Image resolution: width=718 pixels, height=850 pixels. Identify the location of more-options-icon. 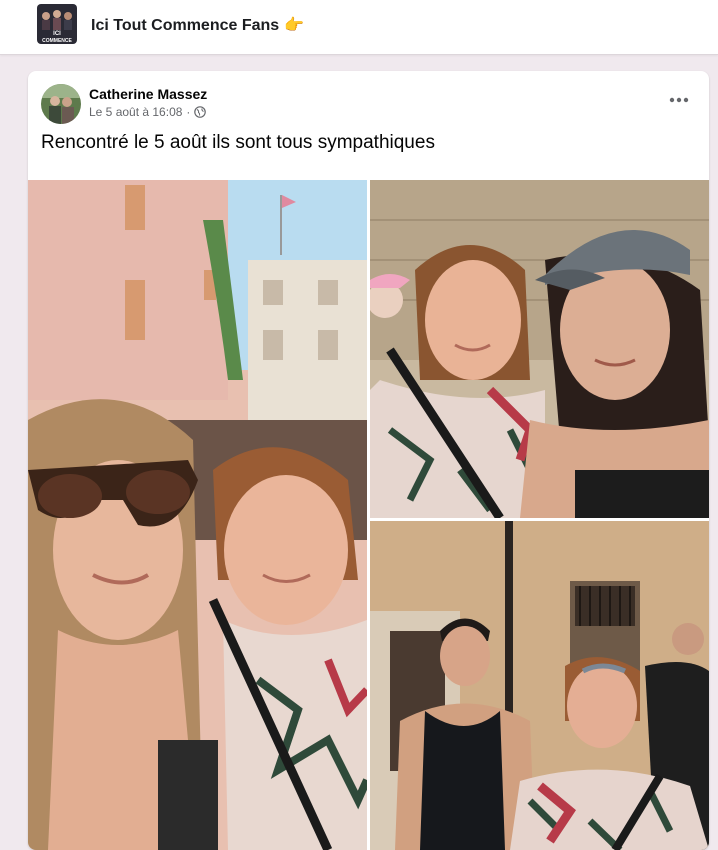
(679, 100).